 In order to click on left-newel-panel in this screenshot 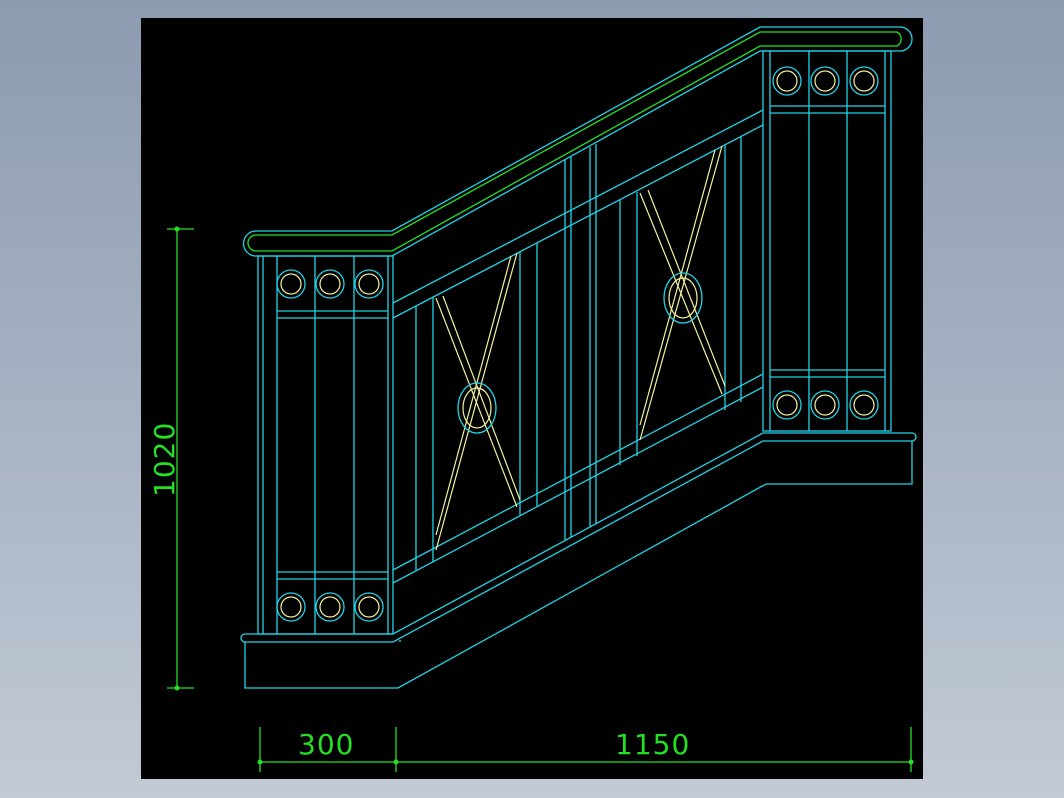, I will do `click(325, 445)`.